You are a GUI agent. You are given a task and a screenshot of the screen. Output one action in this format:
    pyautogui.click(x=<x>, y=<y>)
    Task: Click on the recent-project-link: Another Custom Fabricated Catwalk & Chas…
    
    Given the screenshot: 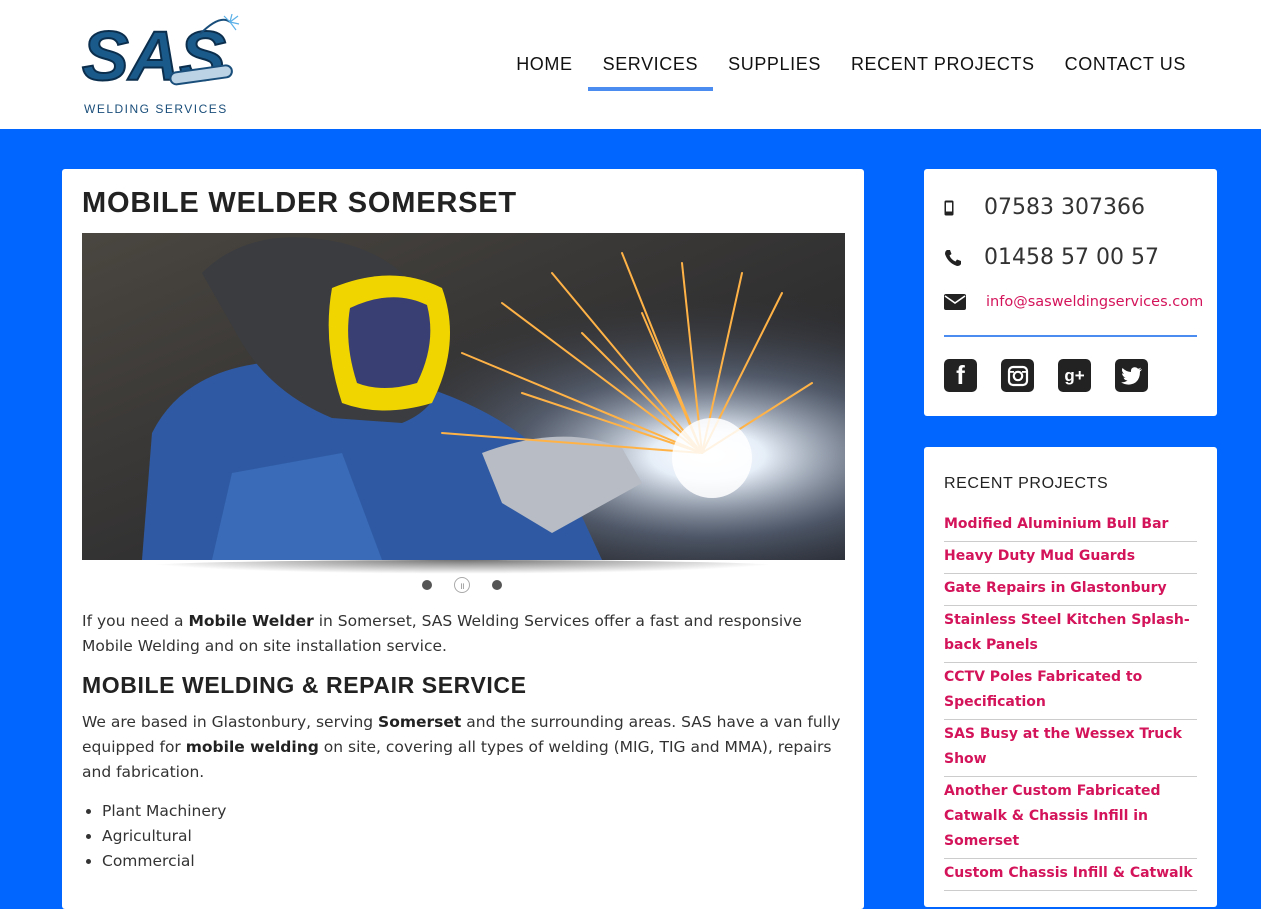 What is the action you would take?
    pyautogui.click(x=1070, y=819)
    